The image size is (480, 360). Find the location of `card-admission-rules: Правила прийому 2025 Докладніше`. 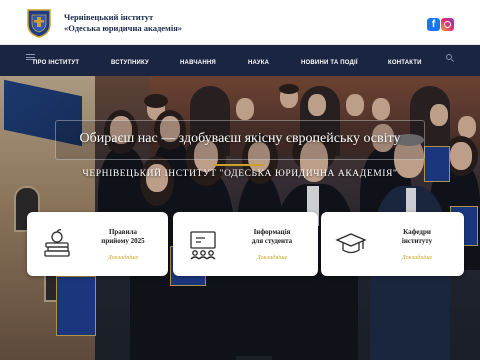

card-admission-rules: Правила прийому 2025 Докладніше is located at coordinates (97, 244).